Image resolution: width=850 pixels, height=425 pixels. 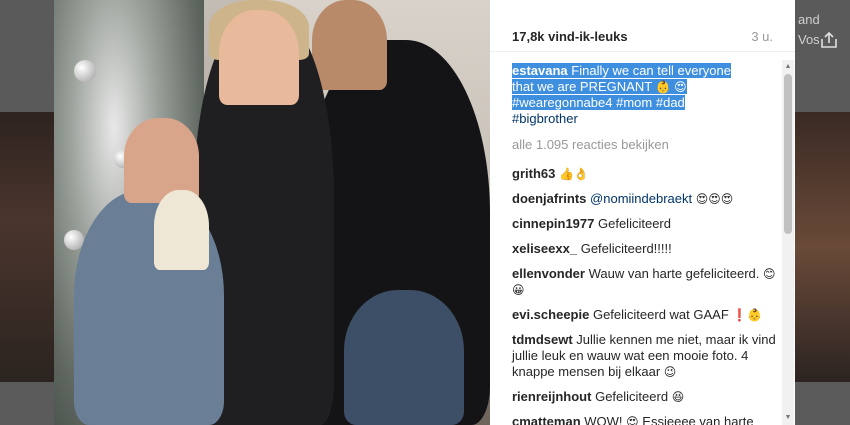 What do you see at coordinates (663, 87) in the screenshot?
I see `baby-emoji-icon: 👶` at bounding box center [663, 87].